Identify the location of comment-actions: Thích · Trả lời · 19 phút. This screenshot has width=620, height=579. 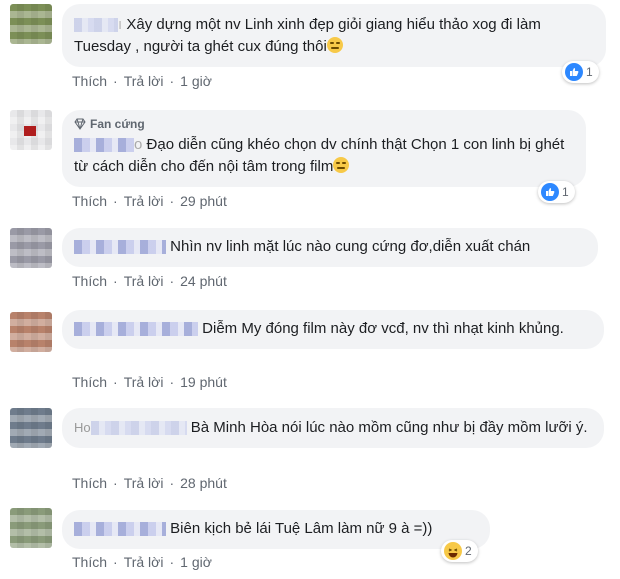
(149, 382).